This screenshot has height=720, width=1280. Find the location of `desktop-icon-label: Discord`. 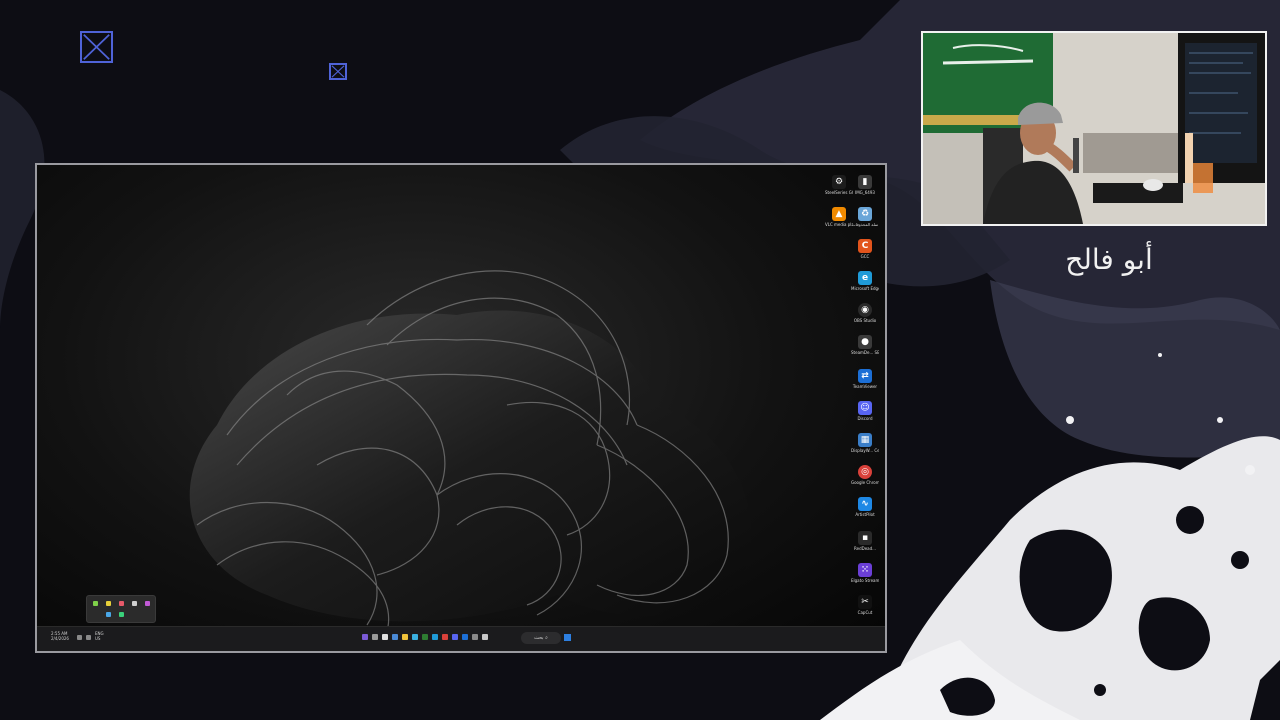

desktop-icon-label: Discord is located at coordinates (865, 418).